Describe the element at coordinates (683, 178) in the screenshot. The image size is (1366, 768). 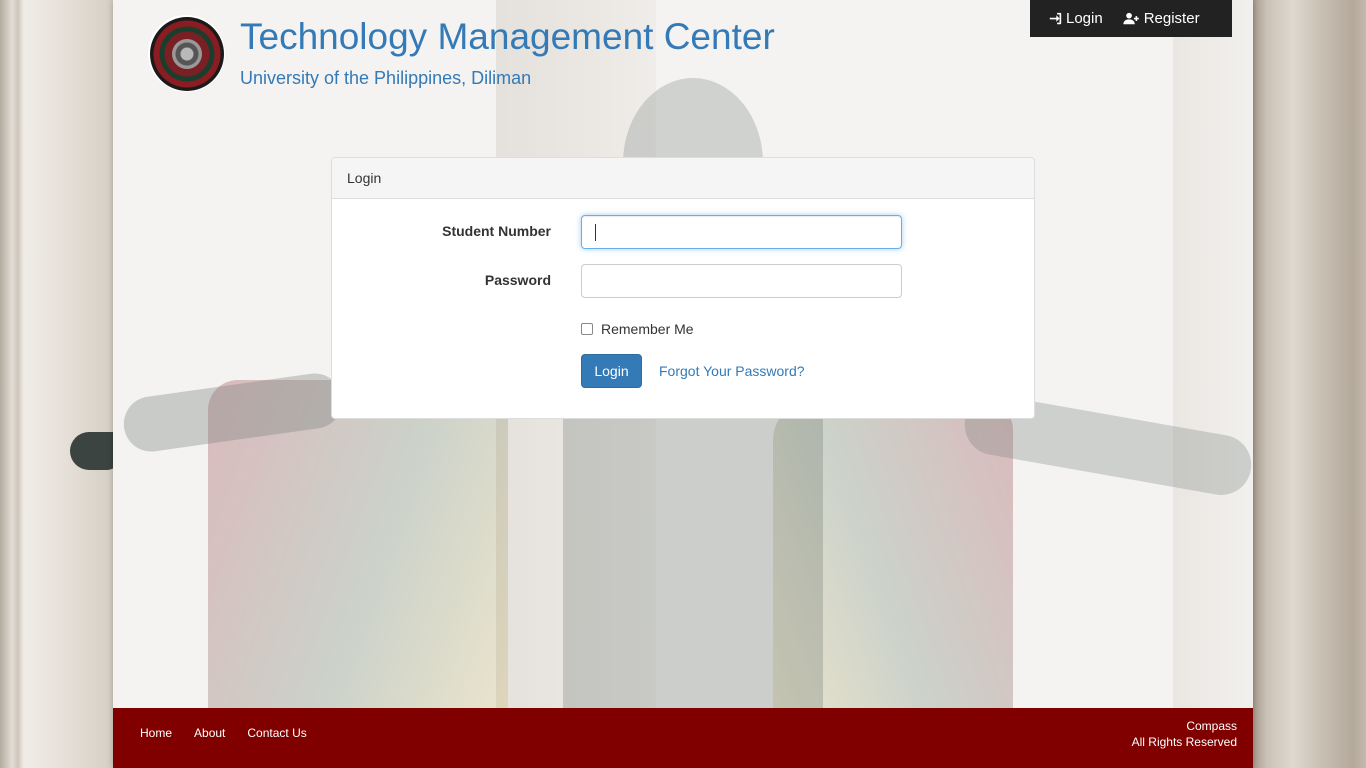
I see `login-panel-heading: Login` at that location.